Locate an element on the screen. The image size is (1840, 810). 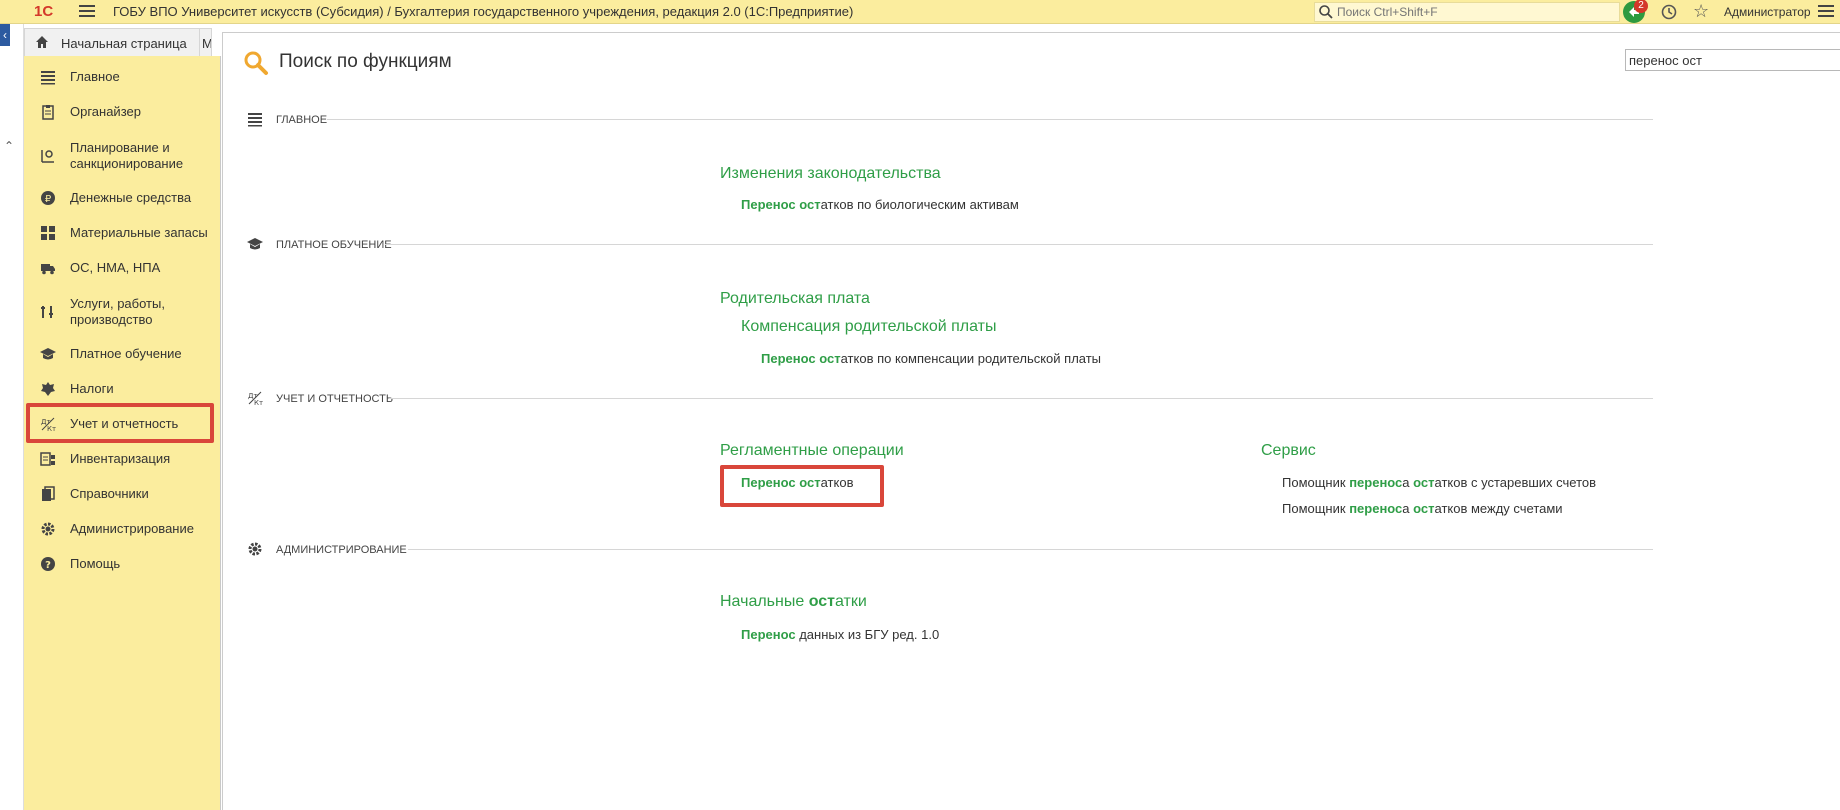
favorites-star-icon: ☆ is located at coordinates (1701, 11).